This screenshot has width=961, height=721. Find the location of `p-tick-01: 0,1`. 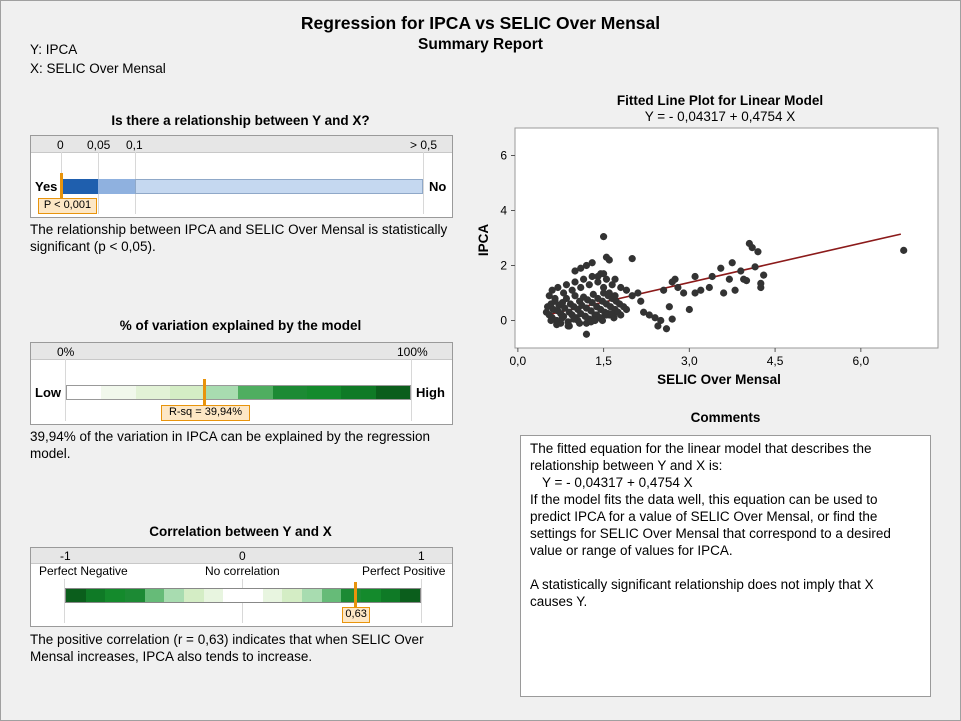

p-tick-01: 0,1 is located at coordinates (134, 145).